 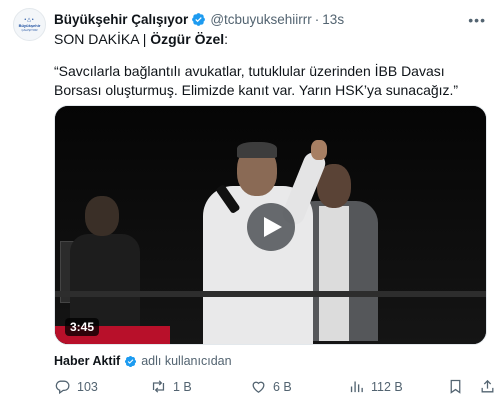 I want to click on source-via-text: adlı kullanıcıdan, so click(x=186, y=361).